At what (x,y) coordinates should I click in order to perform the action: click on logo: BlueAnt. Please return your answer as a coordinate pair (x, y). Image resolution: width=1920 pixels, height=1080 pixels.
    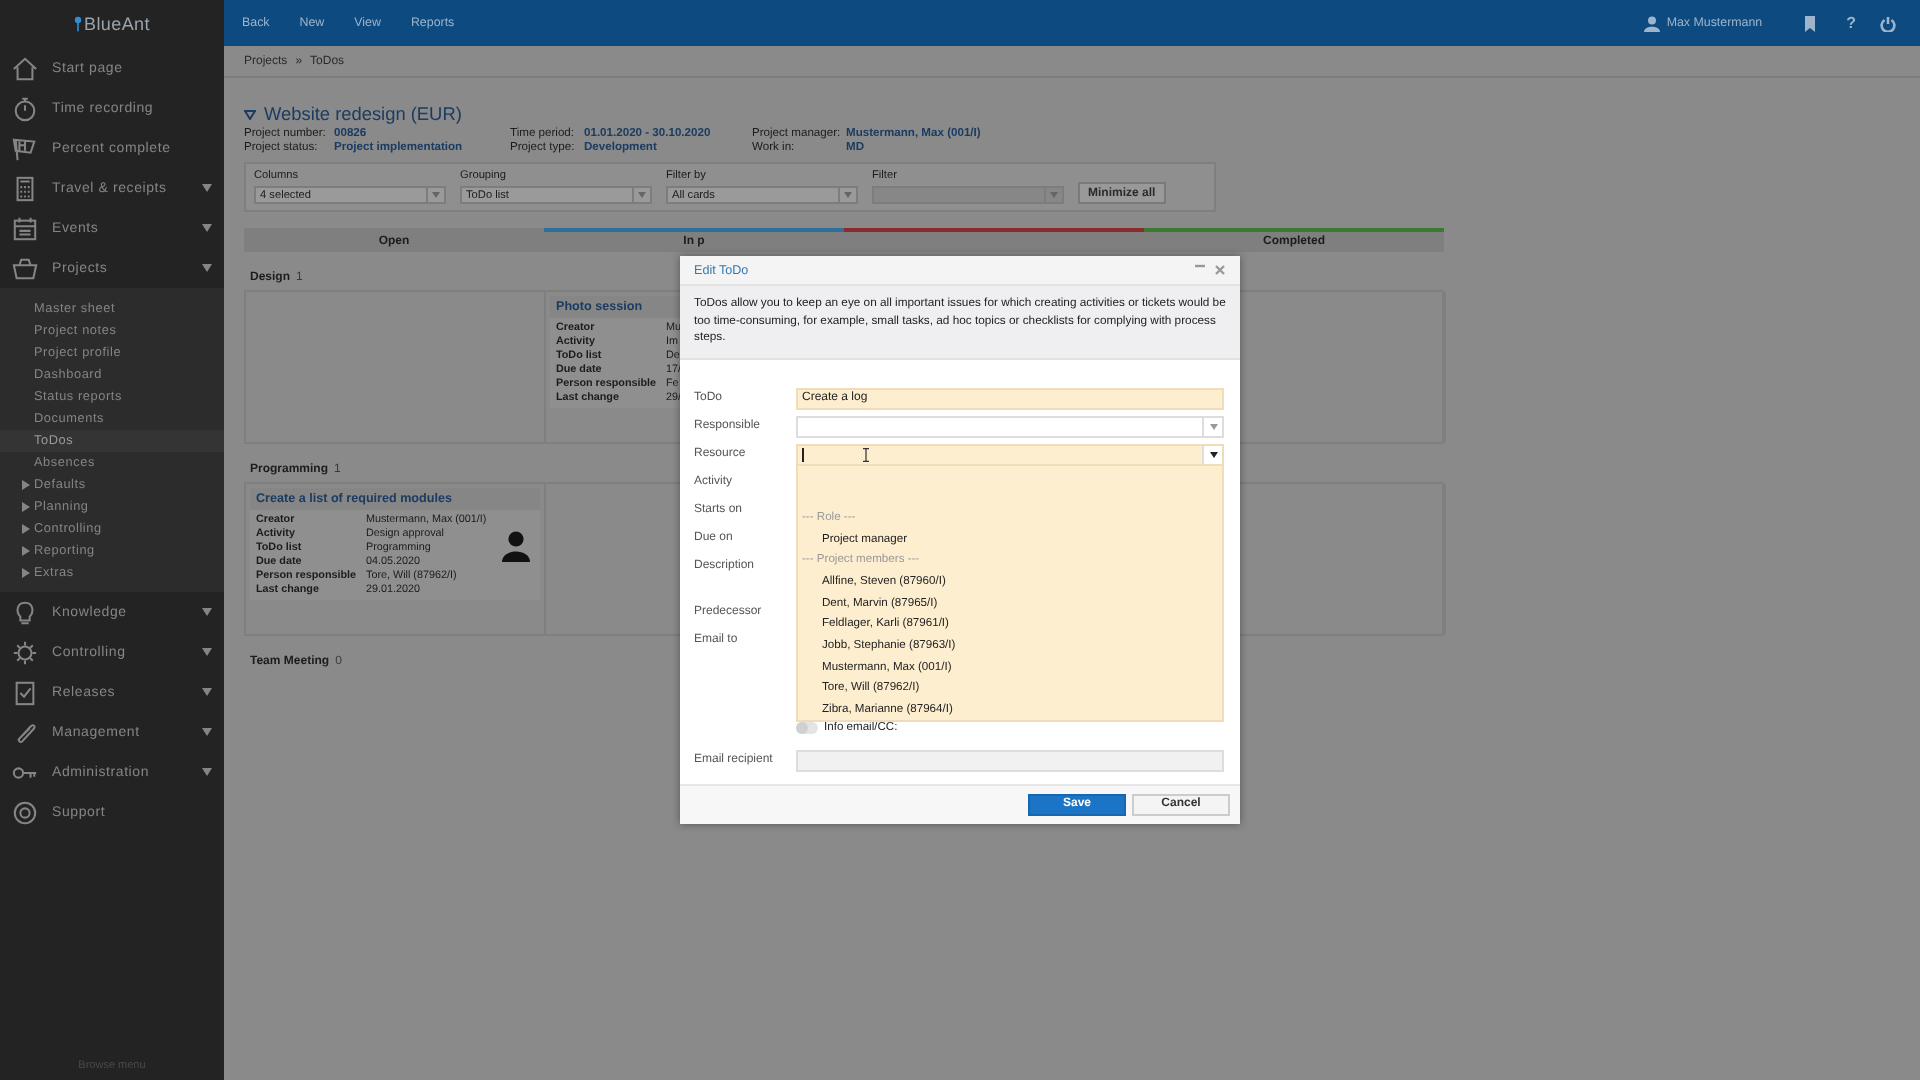
    Looking at the image, I should click on (117, 24).